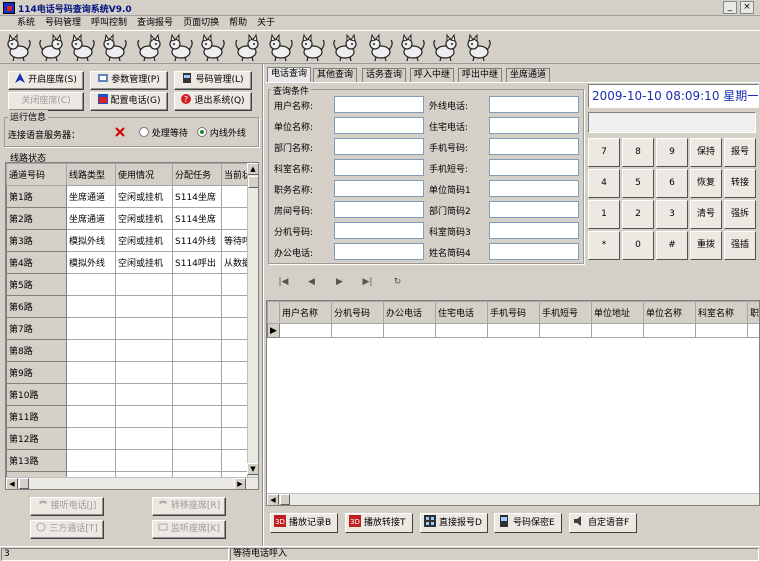 Image resolution: width=760 pixels, height=561 pixels. I want to click on hscroll-thumb, so click(24, 483).